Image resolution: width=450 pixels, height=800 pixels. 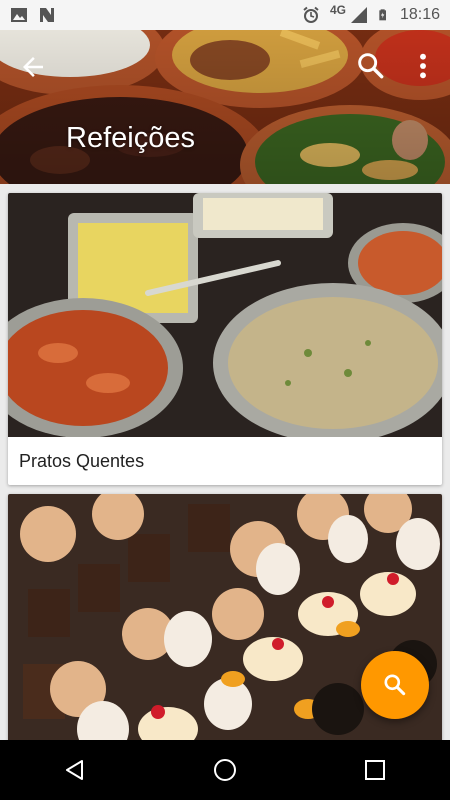 I want to click on back-triangle-icon, so click(x=74, y=770).